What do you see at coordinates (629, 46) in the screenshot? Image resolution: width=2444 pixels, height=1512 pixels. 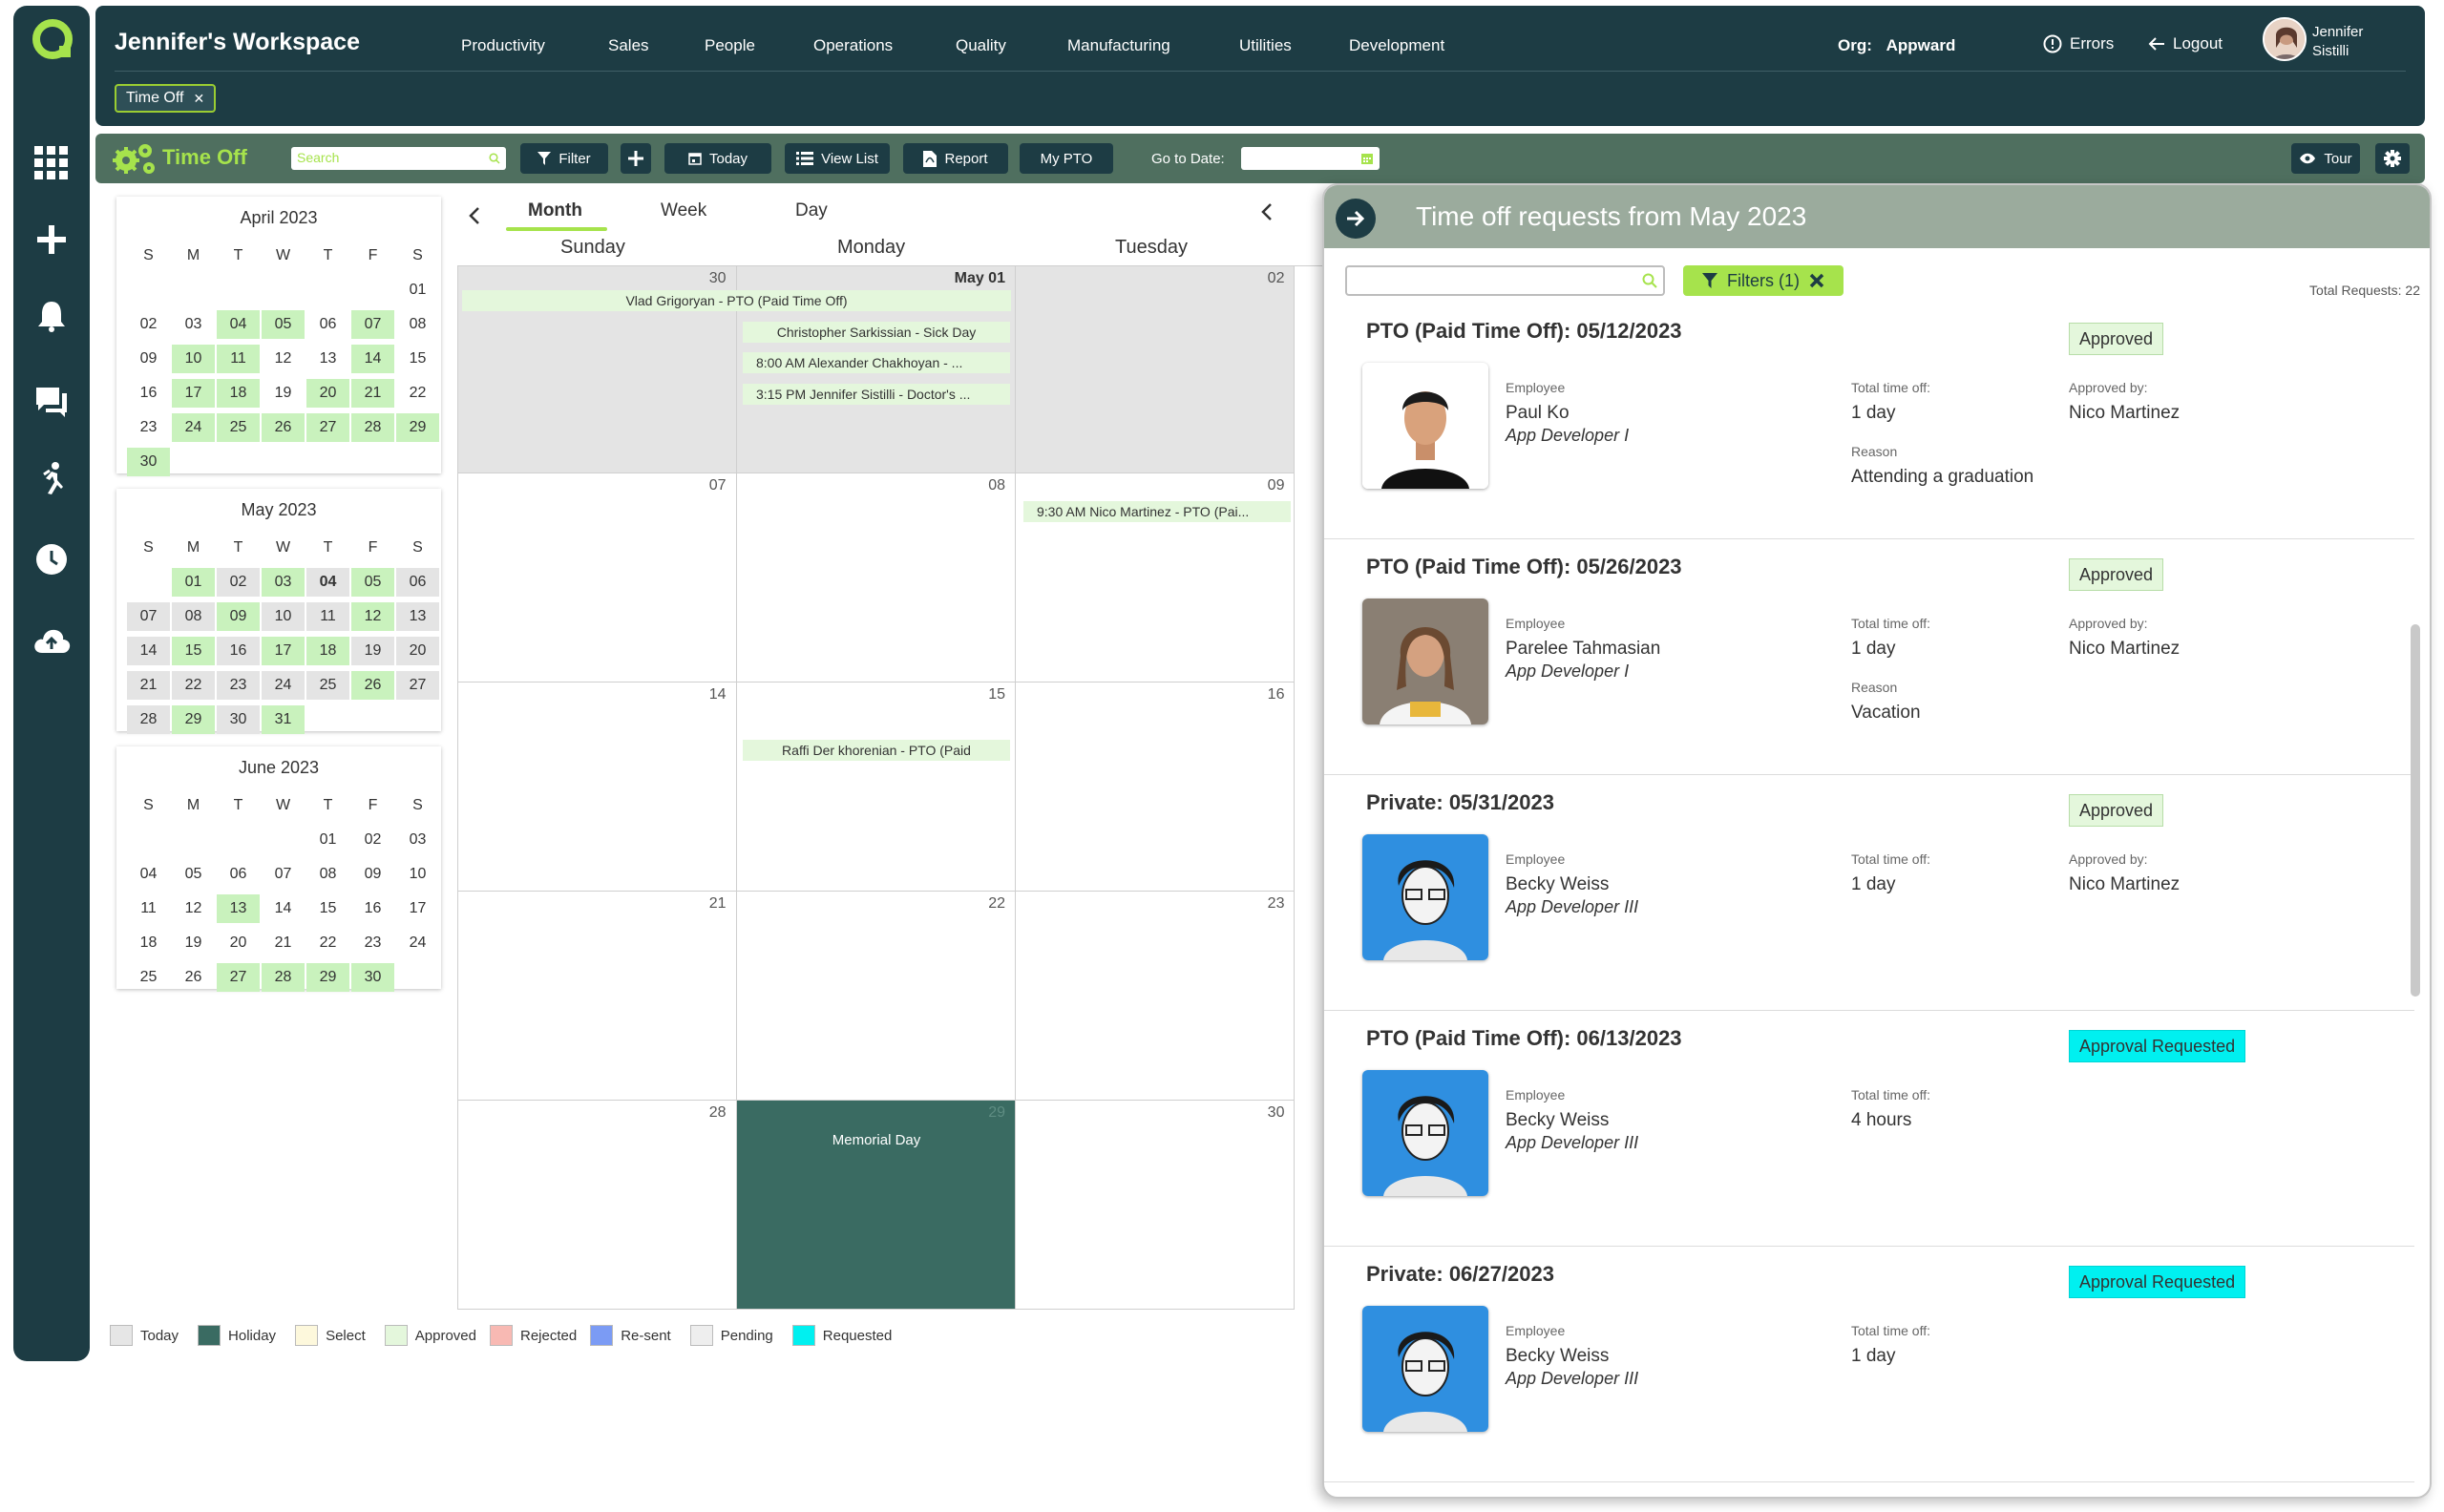 I see `nav-sales: Sales` at bounding box center [629, 46].